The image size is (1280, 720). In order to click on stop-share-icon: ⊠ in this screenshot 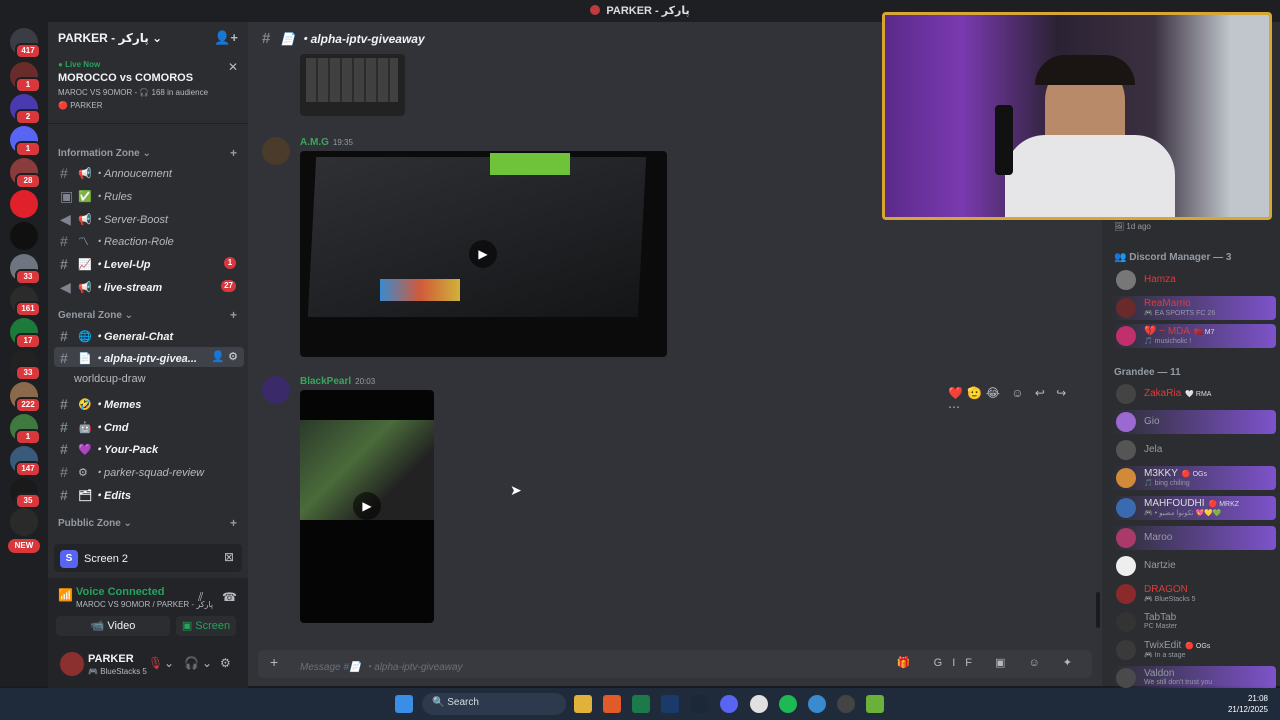, I will do `click(229, 557)`.